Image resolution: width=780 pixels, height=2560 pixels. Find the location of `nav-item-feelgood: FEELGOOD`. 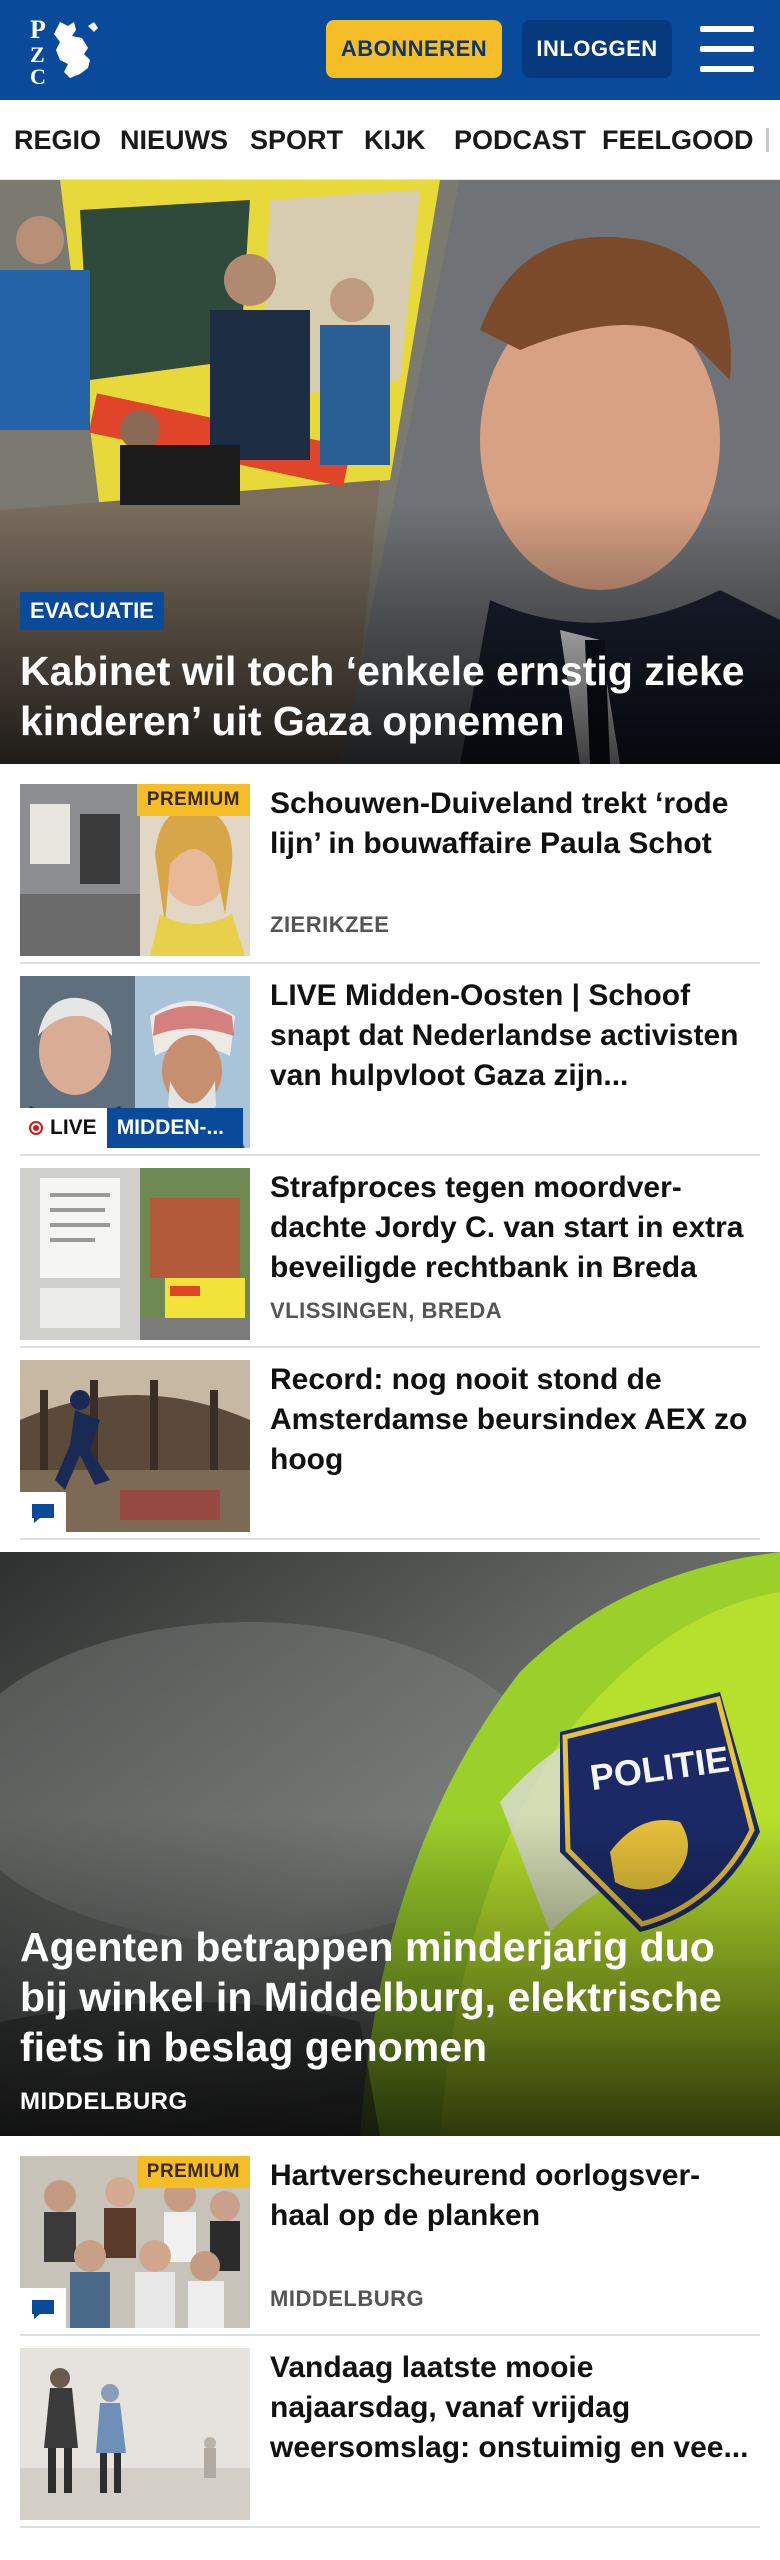

nav-item-feelgood: FEELGOOD is located at coordinates (678, 139).